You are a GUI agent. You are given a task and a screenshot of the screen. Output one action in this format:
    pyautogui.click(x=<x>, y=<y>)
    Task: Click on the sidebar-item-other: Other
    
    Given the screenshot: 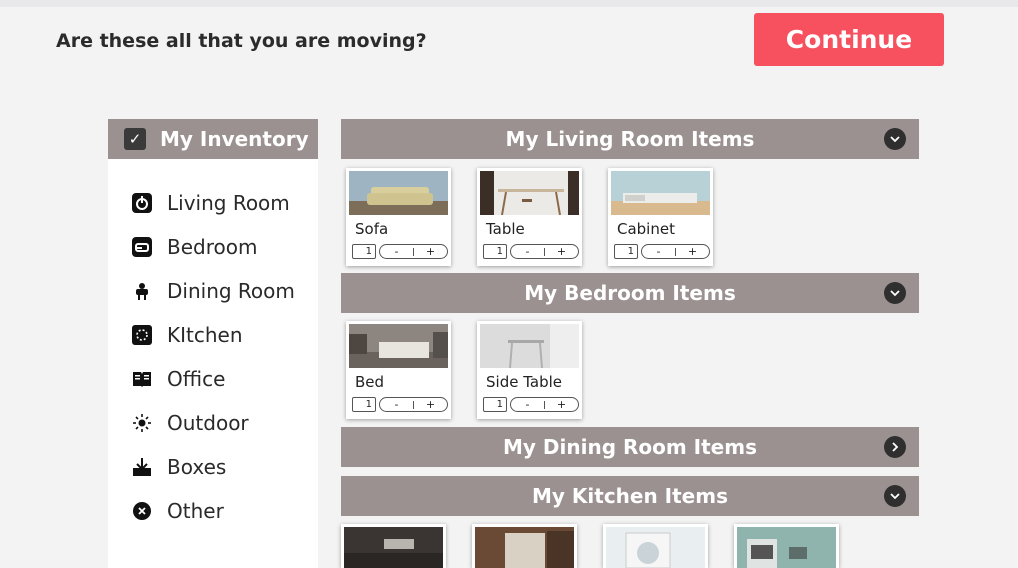 What is the action you would take?
    pyautogui.click(x=213, y=511)
    